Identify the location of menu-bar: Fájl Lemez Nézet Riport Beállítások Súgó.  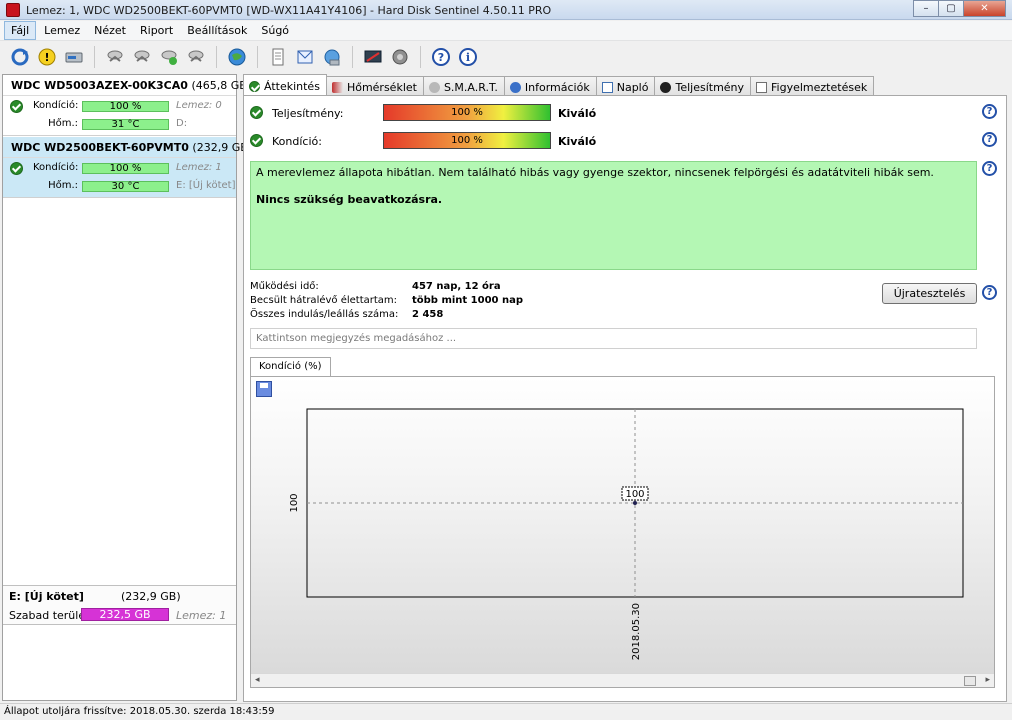
(506, 31).